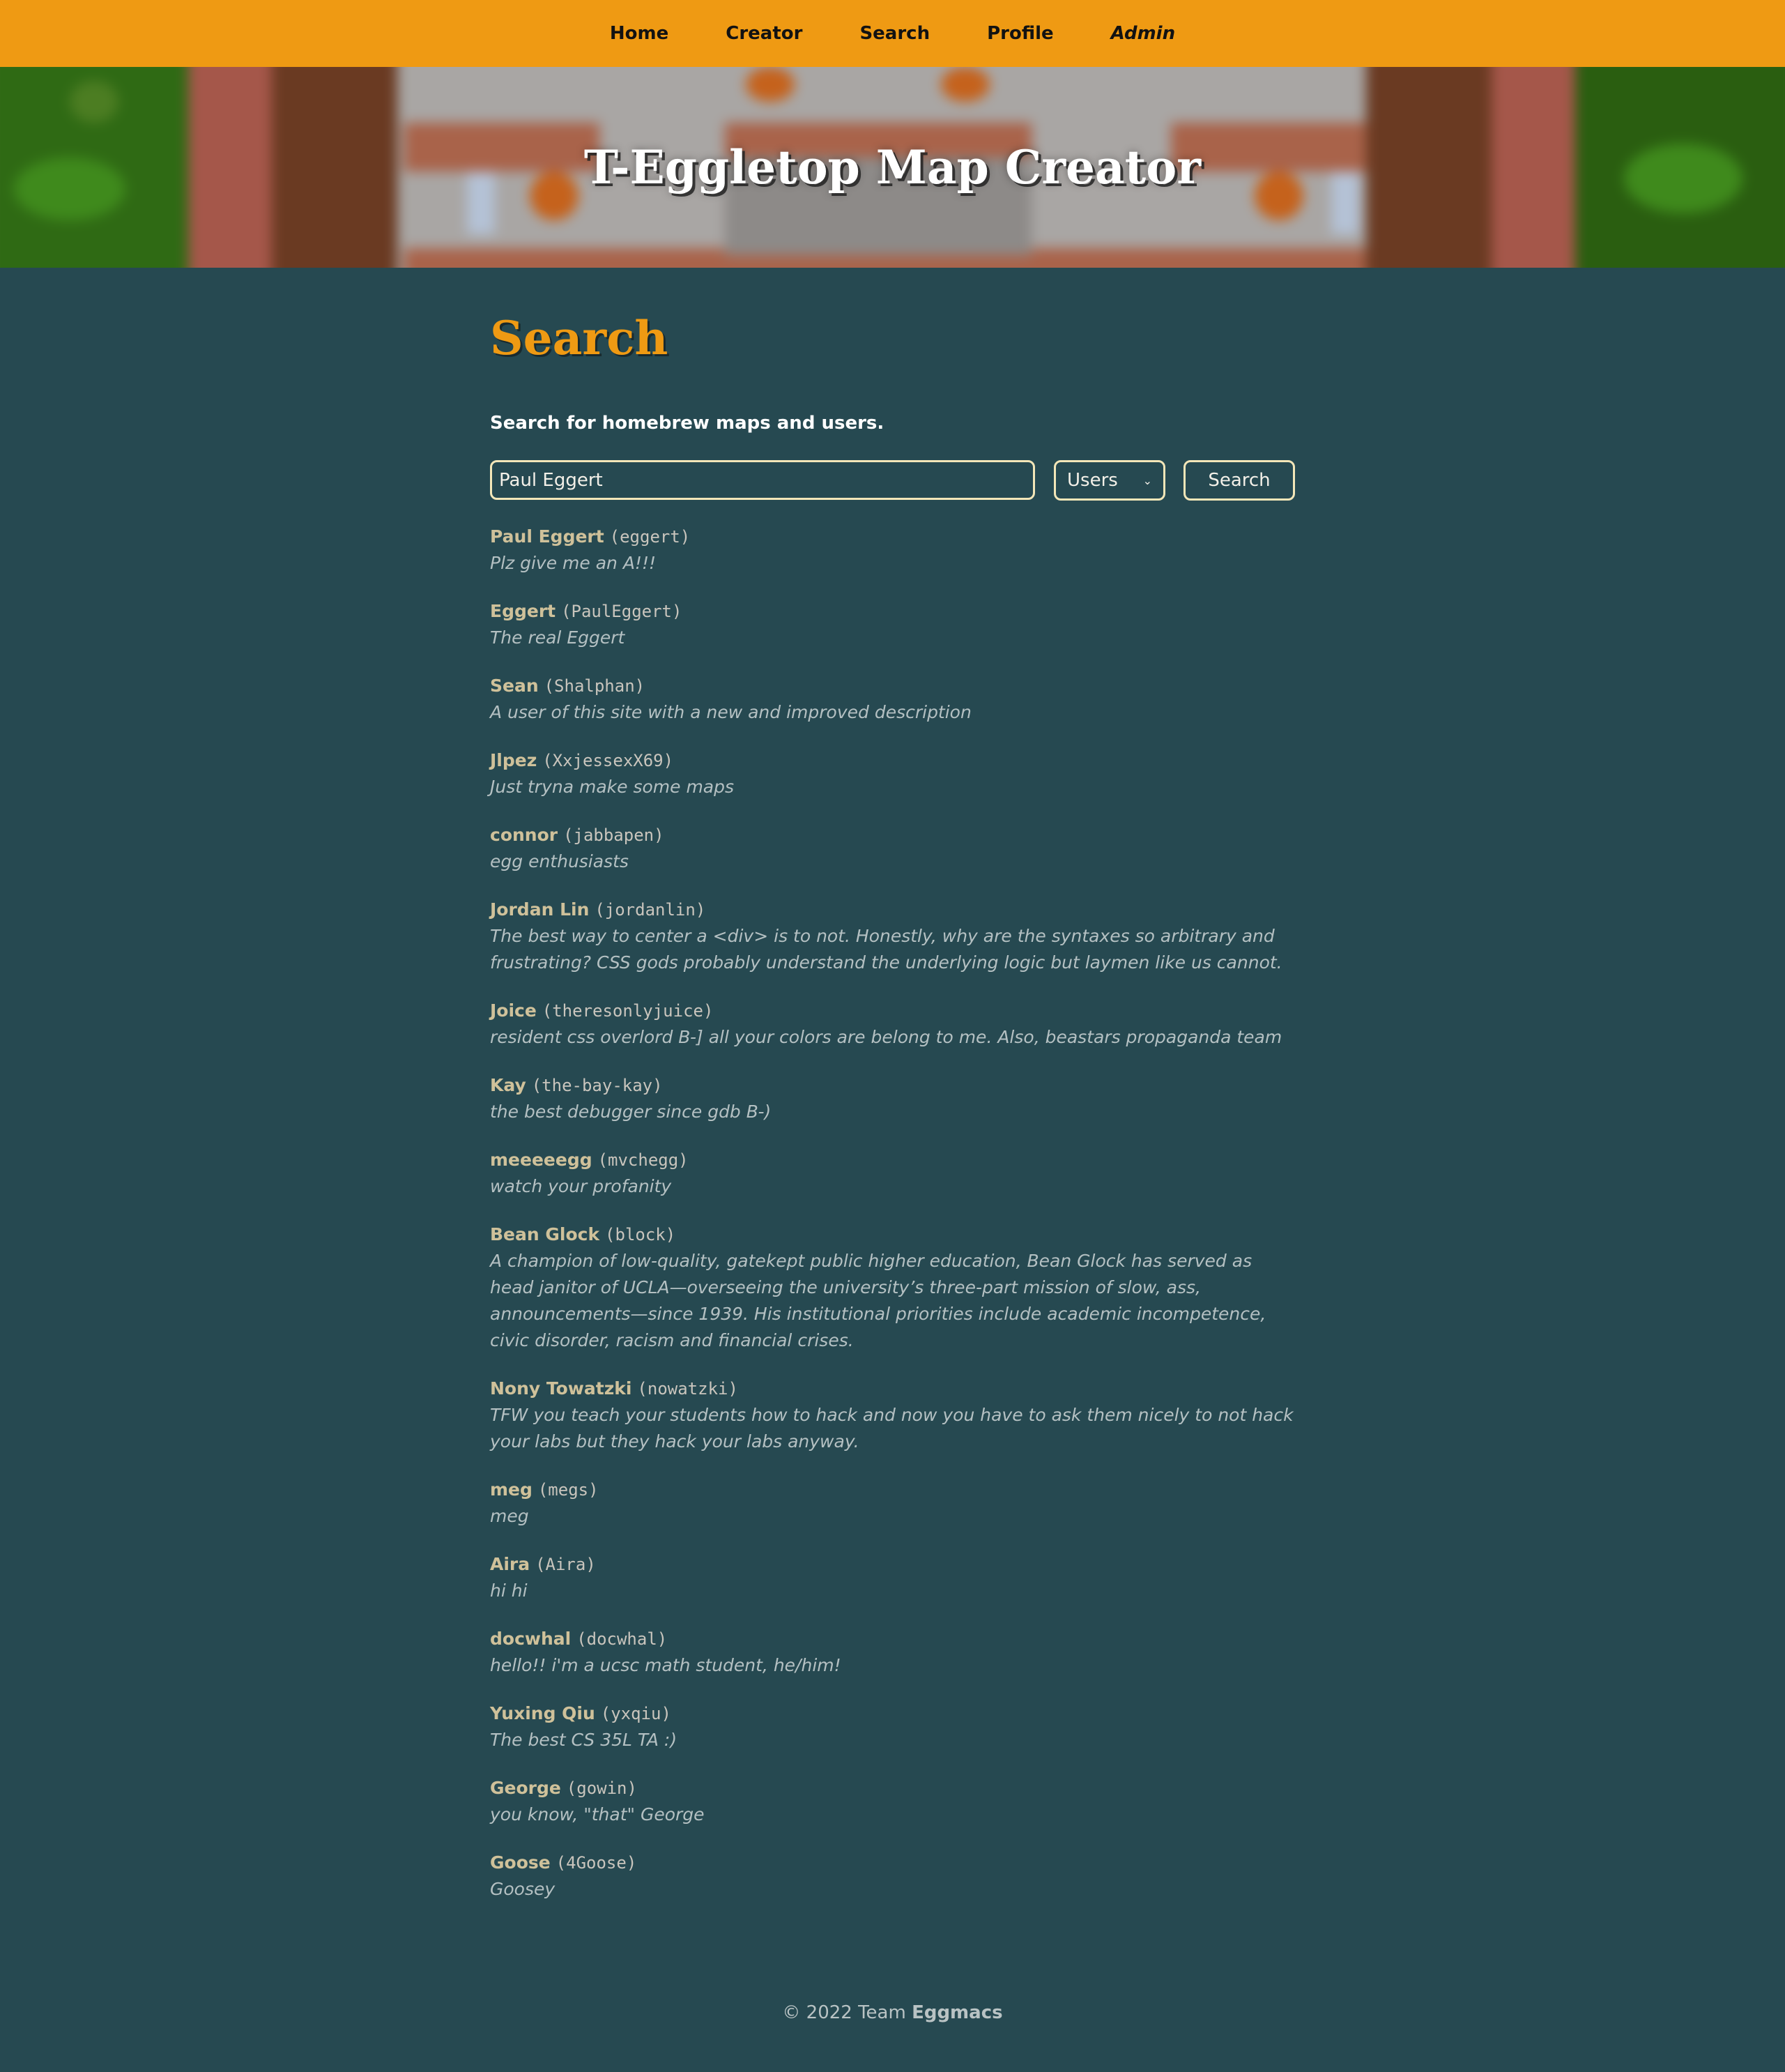  What do you see at coordinates (565, 1564) in the screenshot?
I see `result-username: (Aira)` at bounding box center [565, 1564].